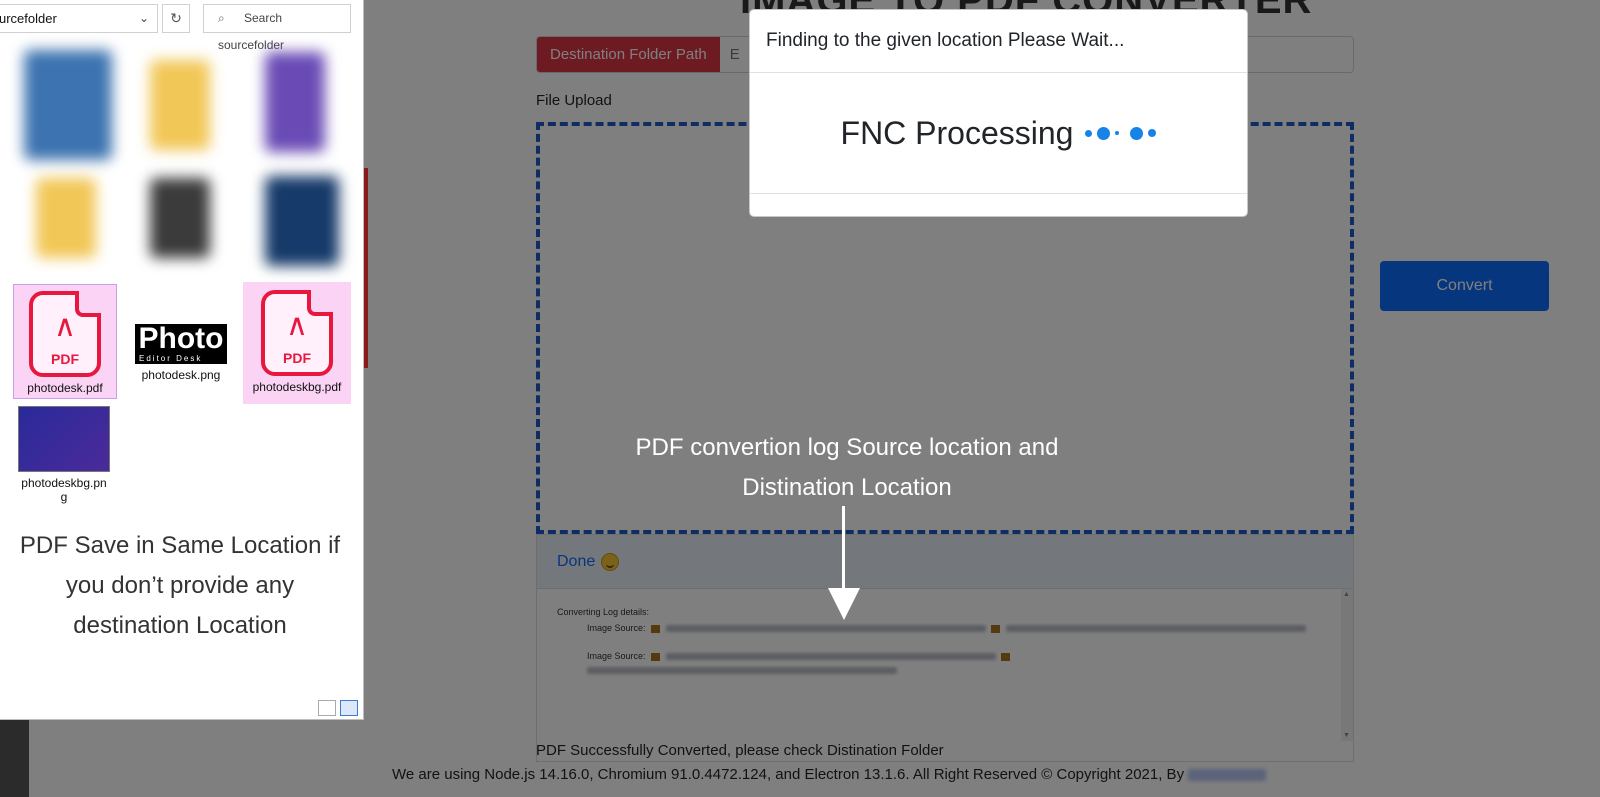 The height and width of the screenshot is (797, 1600). What do you see at coordinates (79, 18) in the screenshot?
I see `address-bar: urcefolder ⌄` at bounding box center [79, 18].